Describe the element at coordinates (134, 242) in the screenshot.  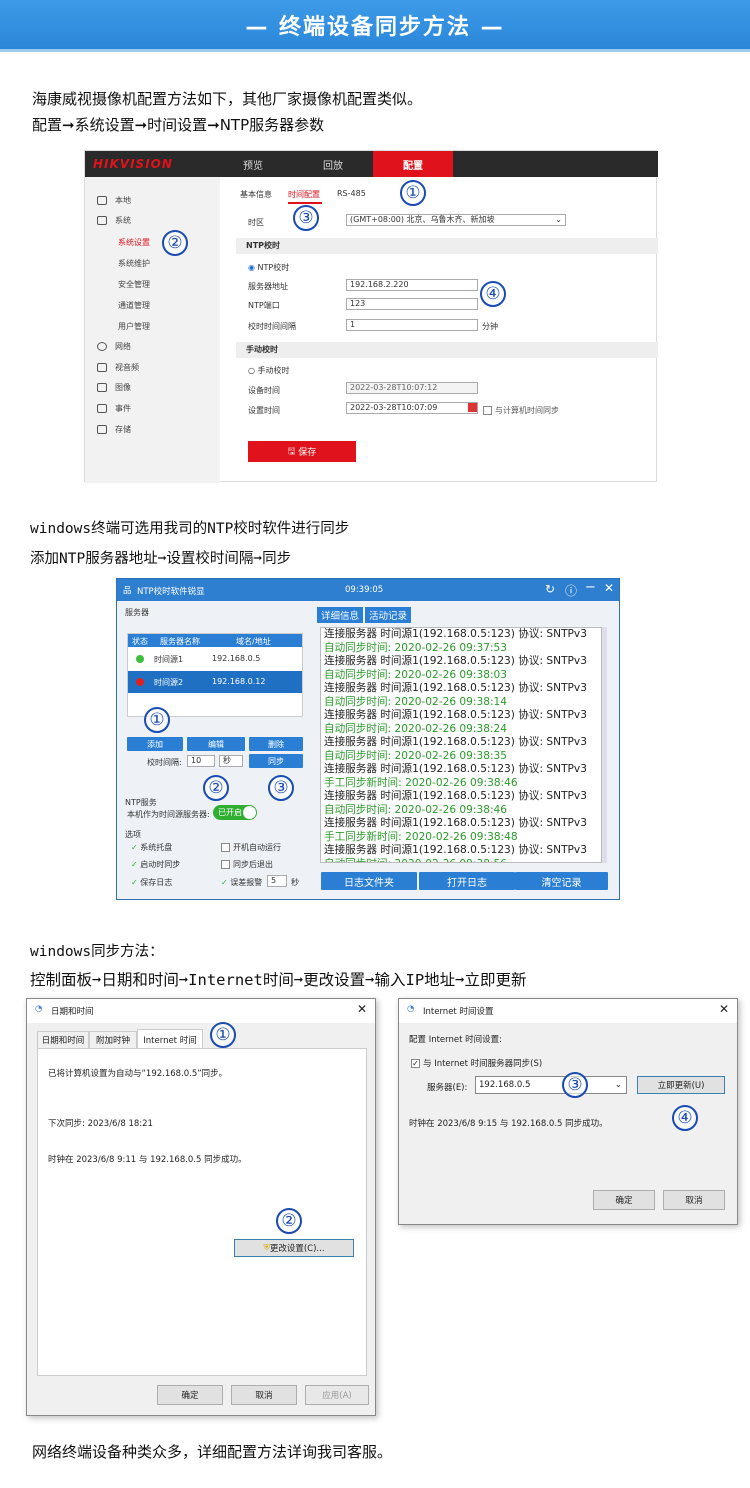
I see `side-system-settings: 系统设置` at that location.